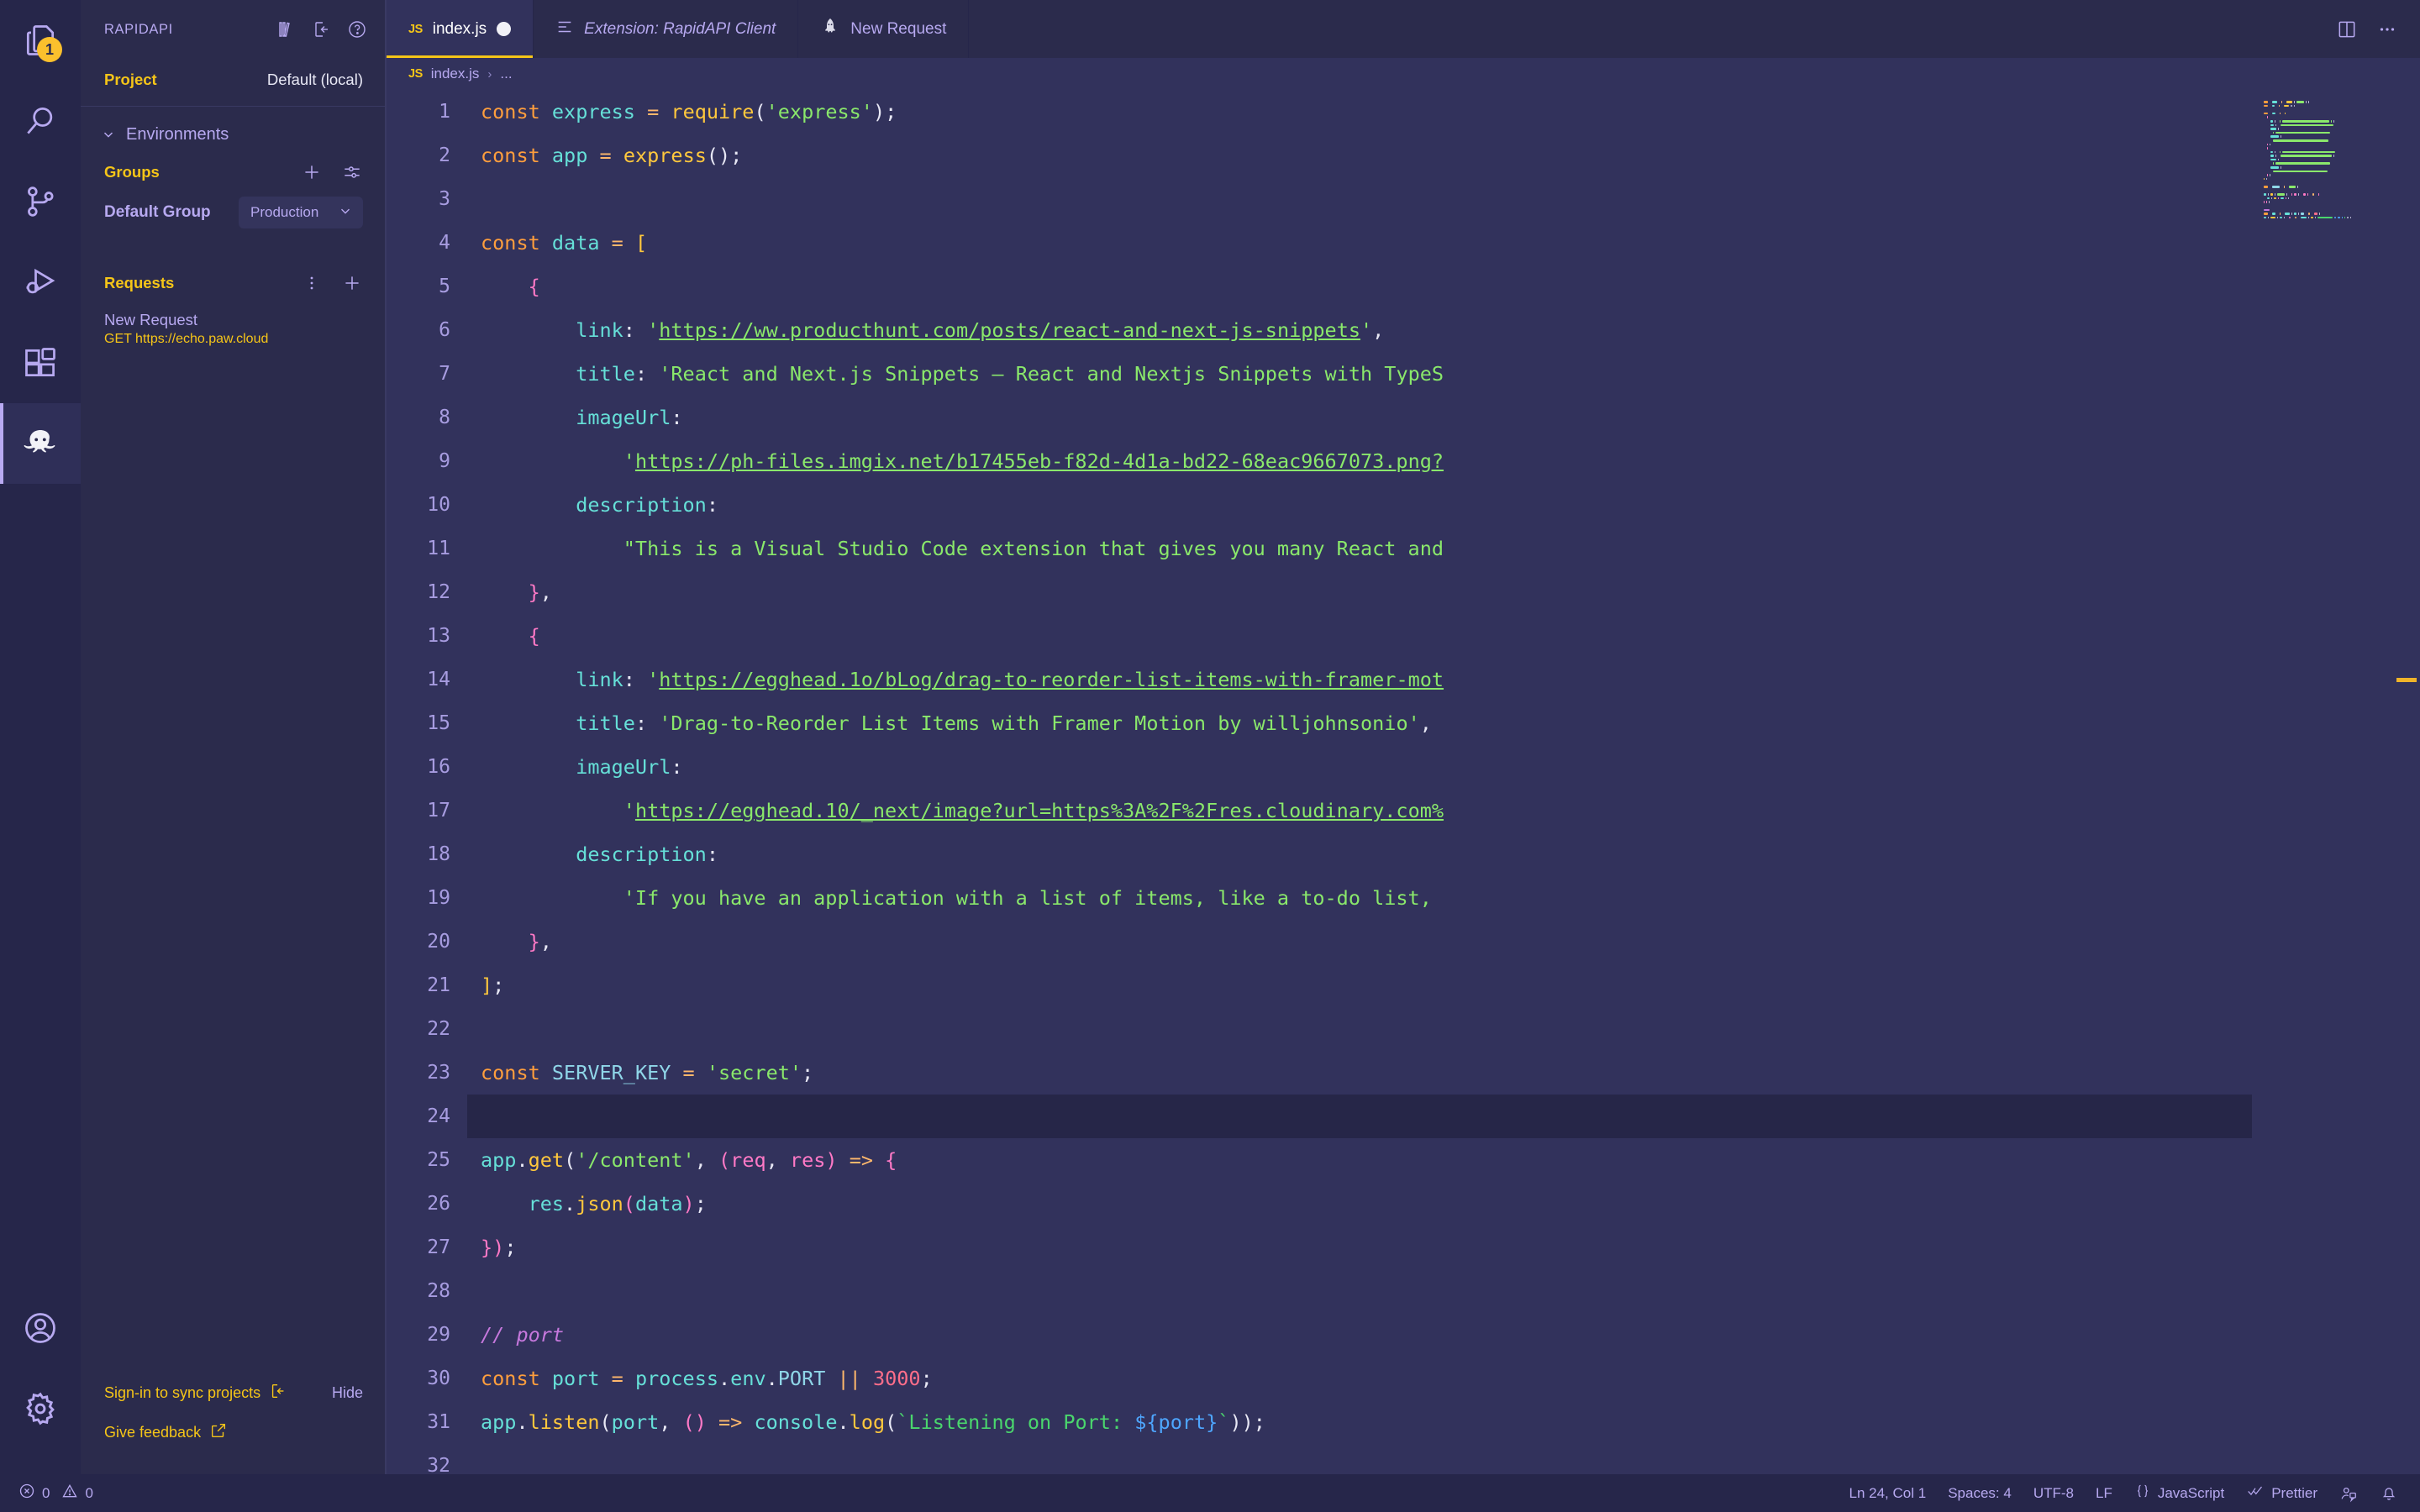  I want to click on line-number: 19, so click(438, 897).